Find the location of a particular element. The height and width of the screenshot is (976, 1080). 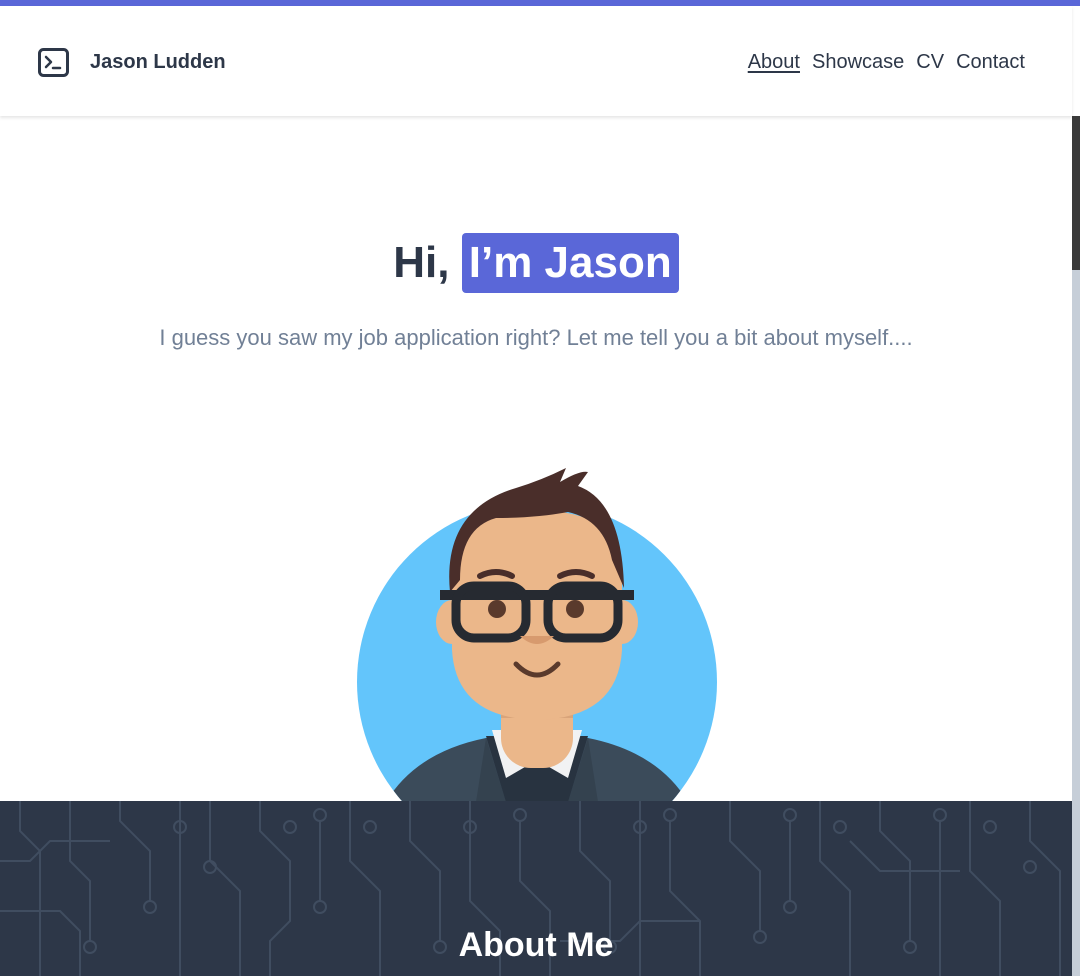

main-nav: About Showcase CV Contact is located at coordinates (886, 62).